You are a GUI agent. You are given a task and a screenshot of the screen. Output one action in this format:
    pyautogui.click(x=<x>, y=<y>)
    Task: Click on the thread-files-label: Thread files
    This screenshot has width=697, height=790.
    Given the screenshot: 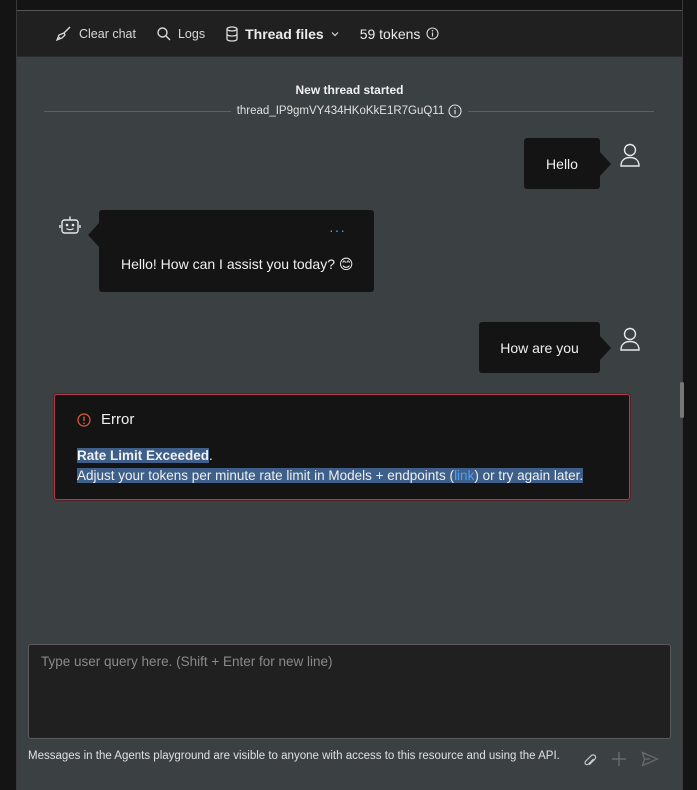 What is the action you would take?
    pyautogui.click(x=284, y=33)
    